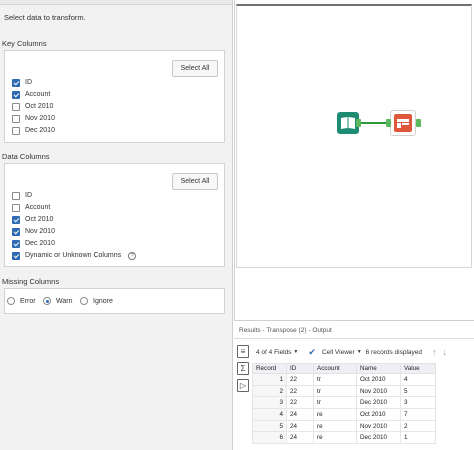 This screenshot has width=474, height=450. I want to click on radio-label: Error, so click(28, 301).